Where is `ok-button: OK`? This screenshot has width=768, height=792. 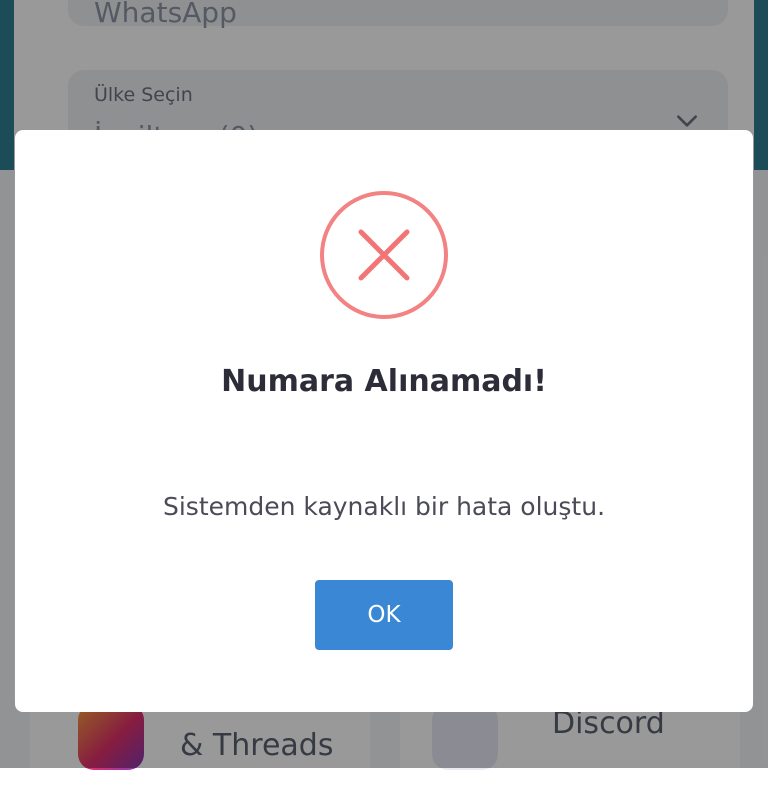
ok-button: OK is located at coordinates (384, 615).